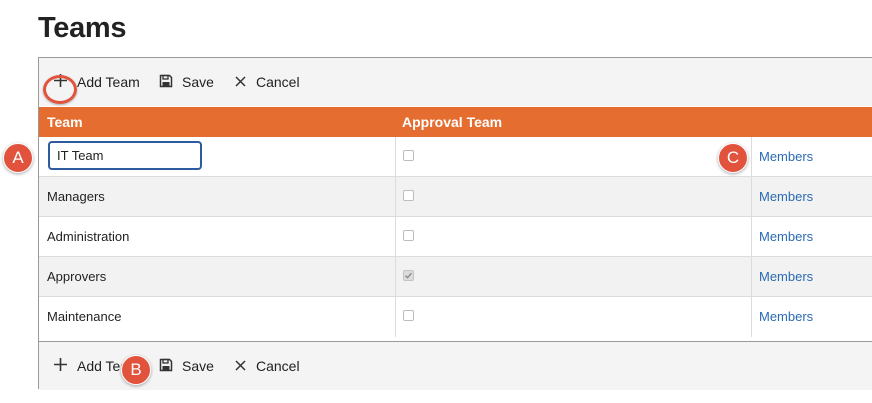  I want to click on table-row: Managers Members, so click(455, 197).